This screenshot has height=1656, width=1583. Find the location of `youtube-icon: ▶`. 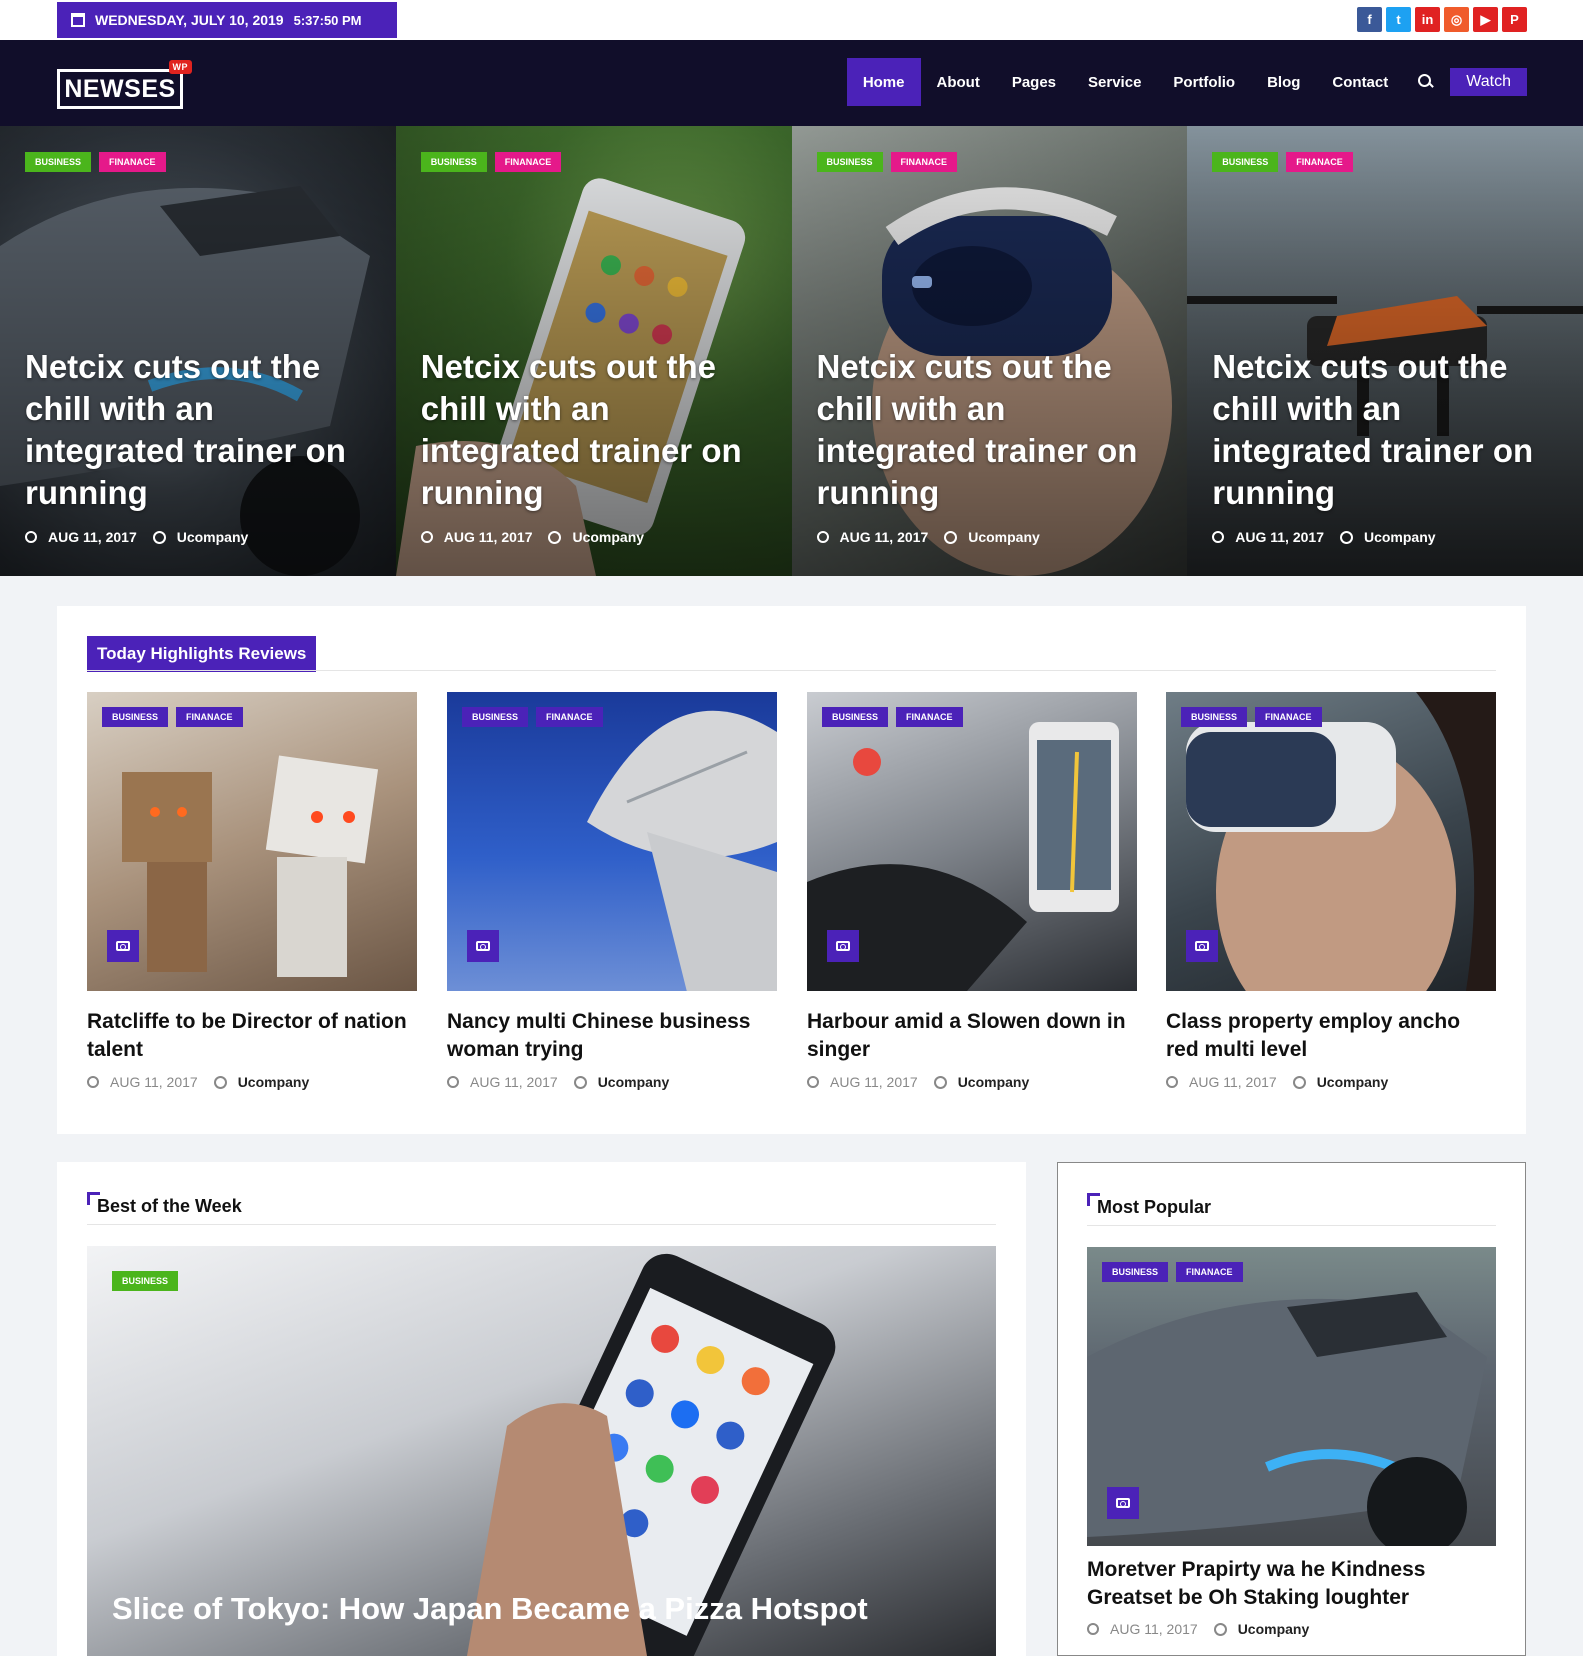

youtube-icon: ▶ is located at coordinates (1485, 19).